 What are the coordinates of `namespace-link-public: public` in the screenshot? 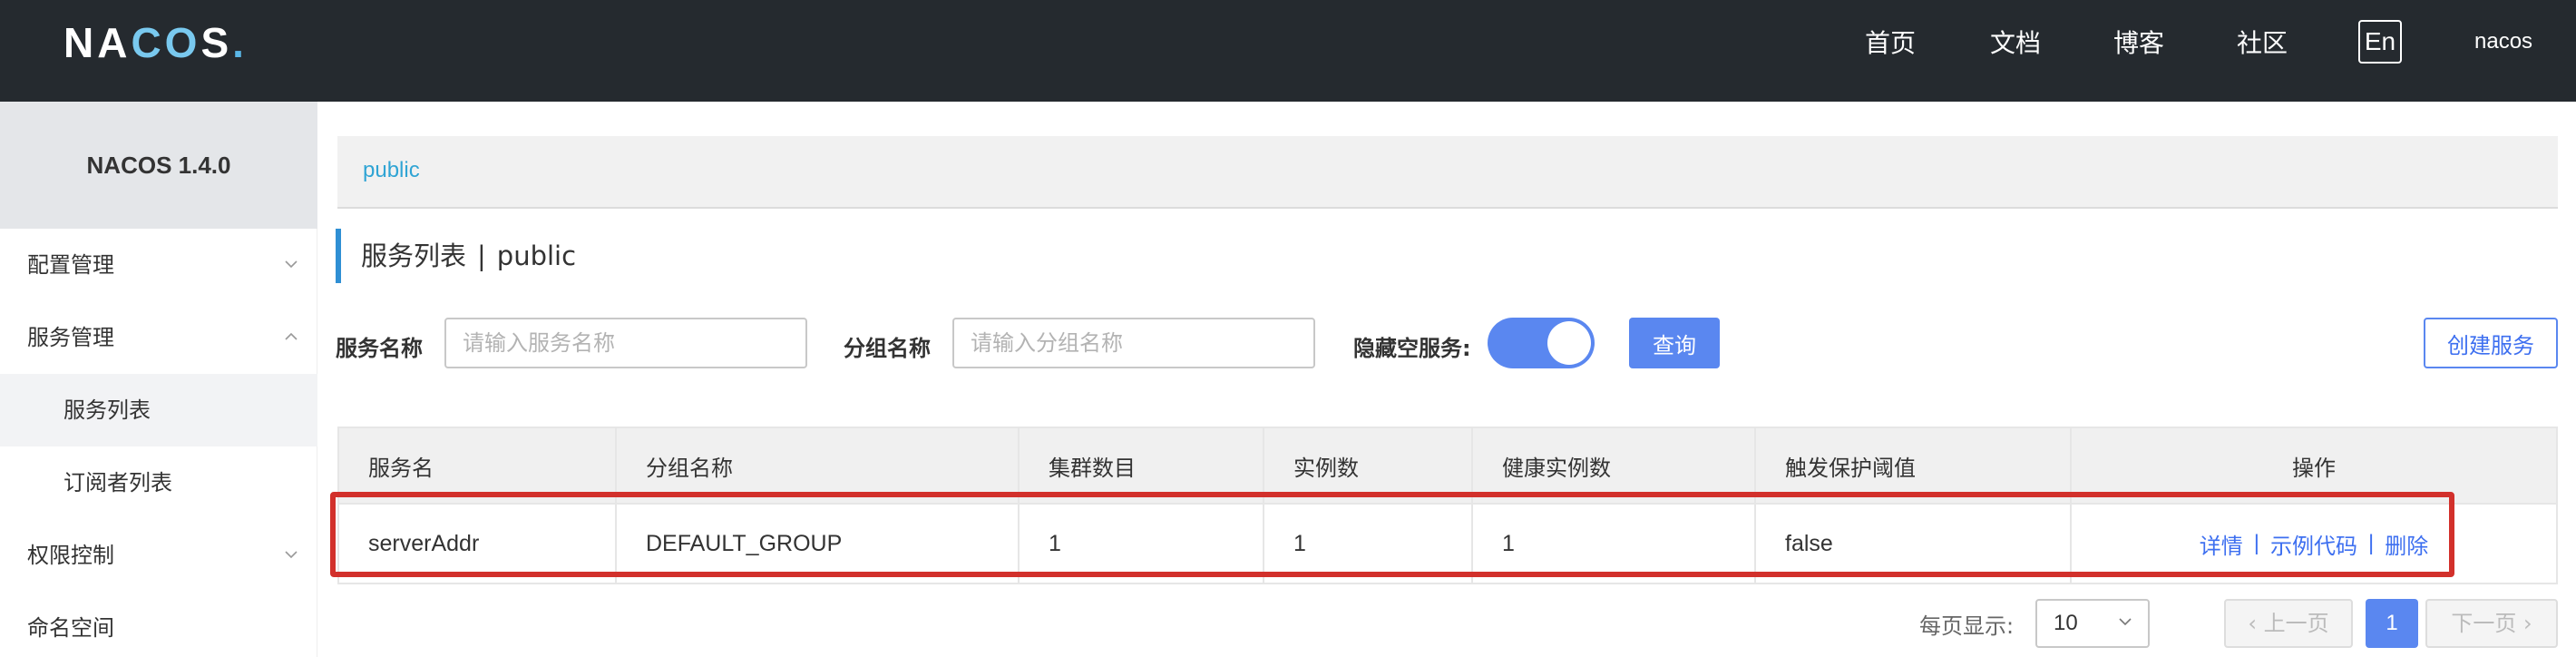 It's located at (391, 170).